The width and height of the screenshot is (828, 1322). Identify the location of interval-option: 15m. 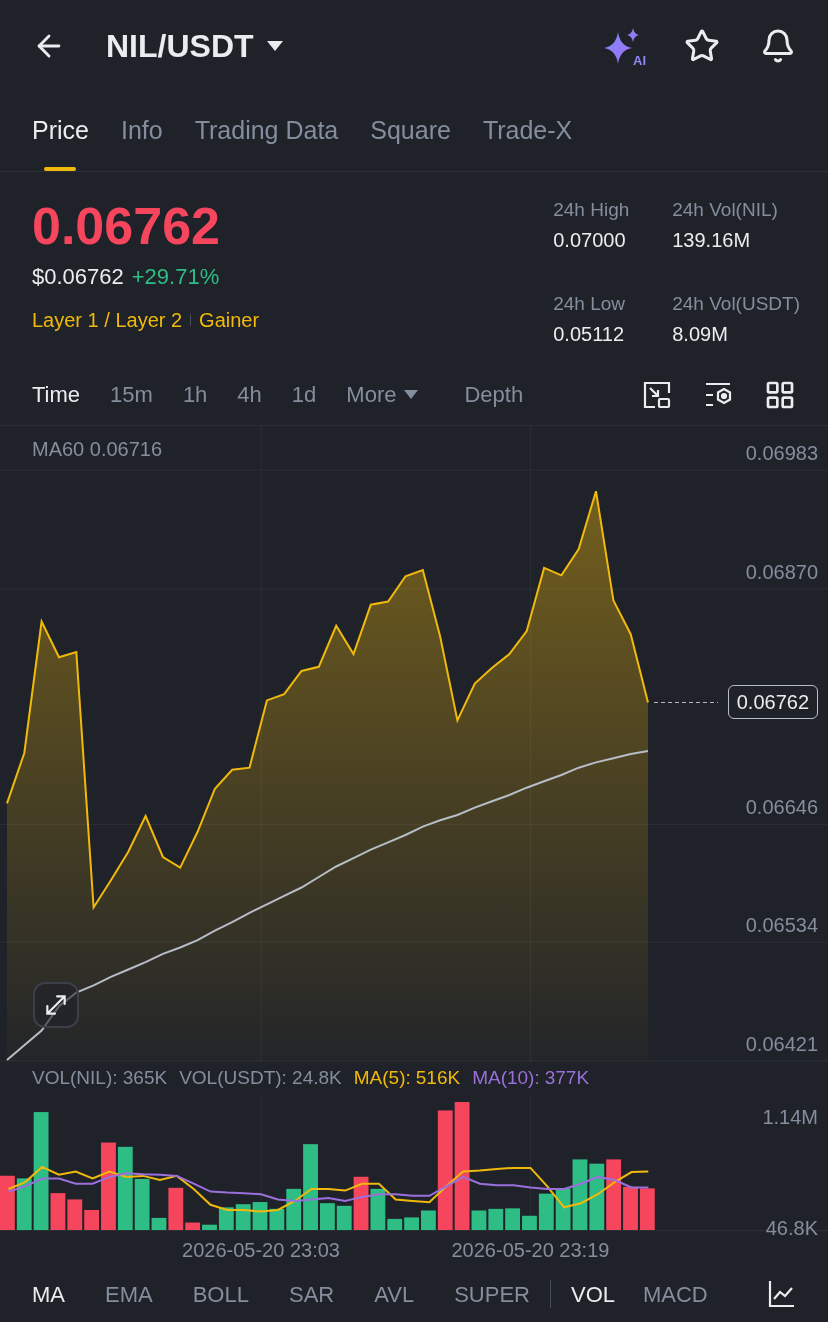
(131, 394).